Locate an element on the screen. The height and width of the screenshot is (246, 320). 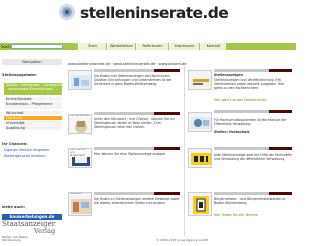
search-input is located at coordinates (37, 46).